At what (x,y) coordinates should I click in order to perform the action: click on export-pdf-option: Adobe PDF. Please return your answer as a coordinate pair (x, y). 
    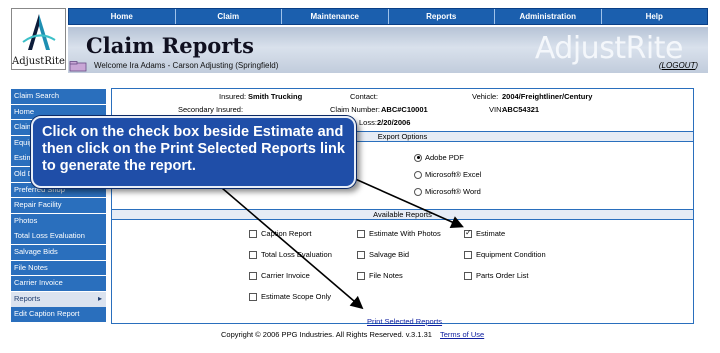
    Looking at the image, I should click on (439, 157).